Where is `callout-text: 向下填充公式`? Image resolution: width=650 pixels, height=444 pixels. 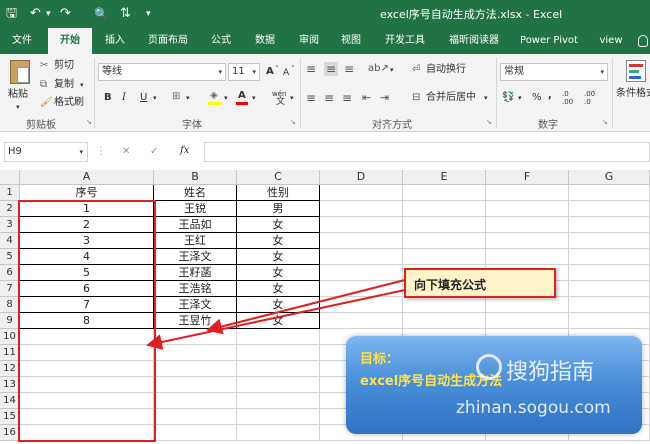 callout-text: 向下填充公式 is located at coordinates (450, 285).